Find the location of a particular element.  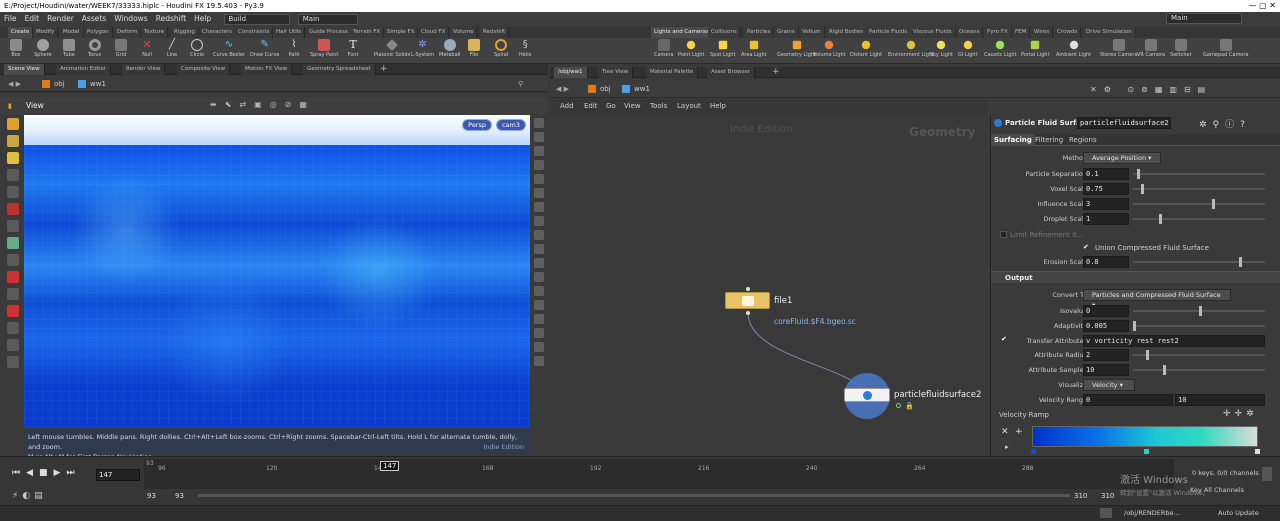

bulb2-icon is located at coordinates (538, 193).